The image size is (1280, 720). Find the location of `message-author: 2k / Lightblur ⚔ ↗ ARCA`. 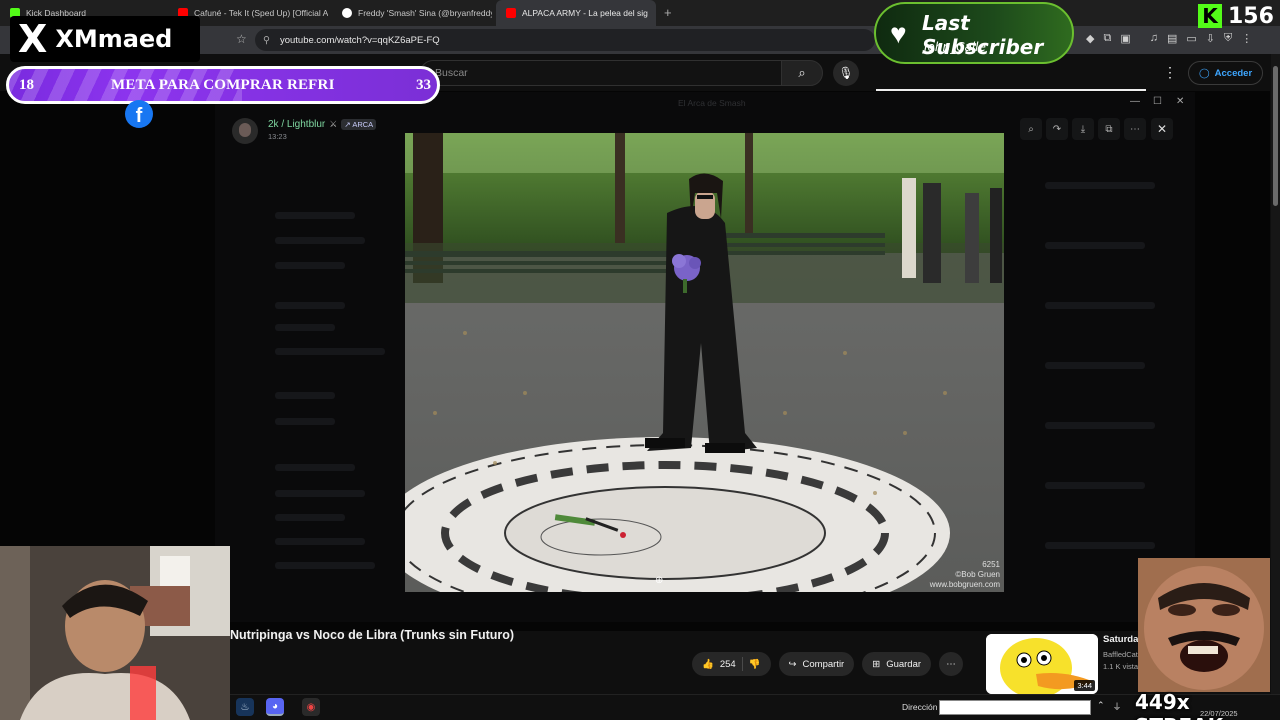

message-author: 2k / Lightblur ⚔ ↗ ARCA is located at coordinates (322, 124).